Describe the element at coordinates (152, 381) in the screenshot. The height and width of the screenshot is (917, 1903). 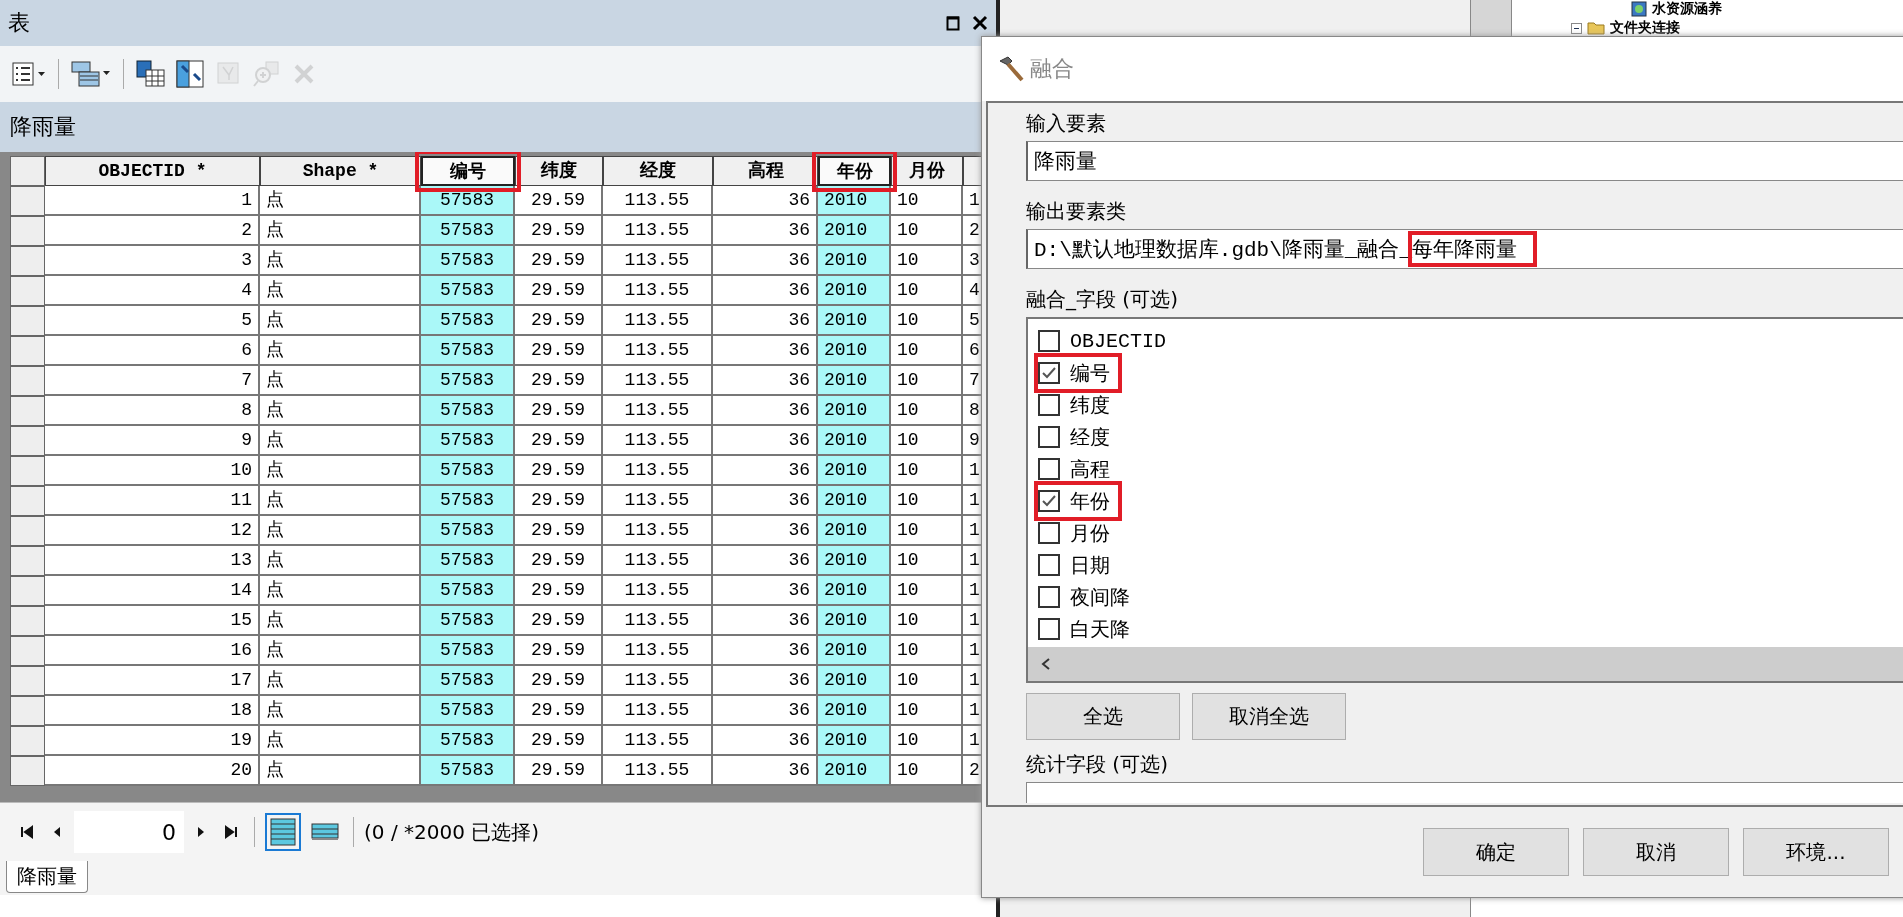
I see `table-cell: 7` at that location.